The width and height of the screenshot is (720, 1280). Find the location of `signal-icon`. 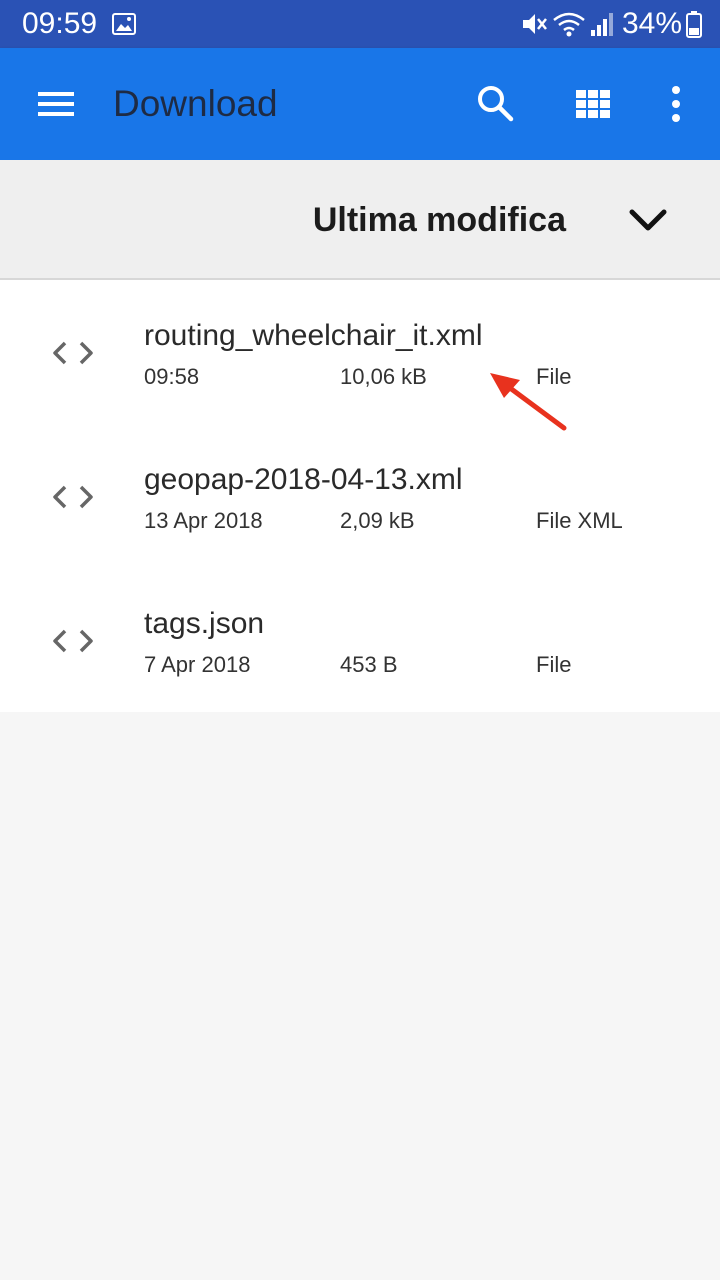

signal-icon is located at coordinates (601, 24).